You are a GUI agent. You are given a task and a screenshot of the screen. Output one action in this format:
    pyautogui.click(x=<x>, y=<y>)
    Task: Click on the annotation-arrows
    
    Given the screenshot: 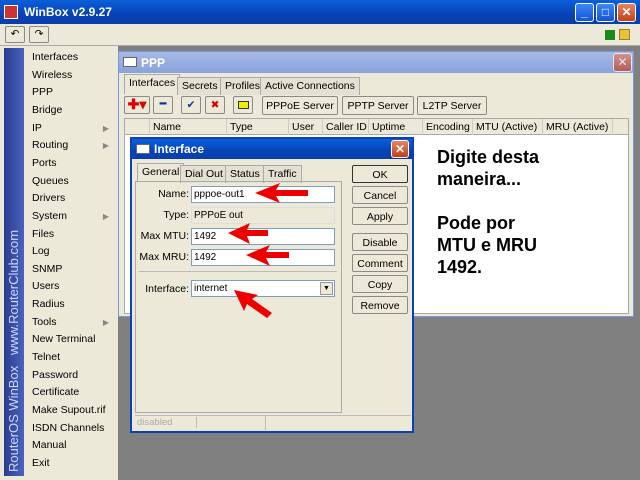 What is the action you would take?
    pyautogui.click(x=268, y=250)
    